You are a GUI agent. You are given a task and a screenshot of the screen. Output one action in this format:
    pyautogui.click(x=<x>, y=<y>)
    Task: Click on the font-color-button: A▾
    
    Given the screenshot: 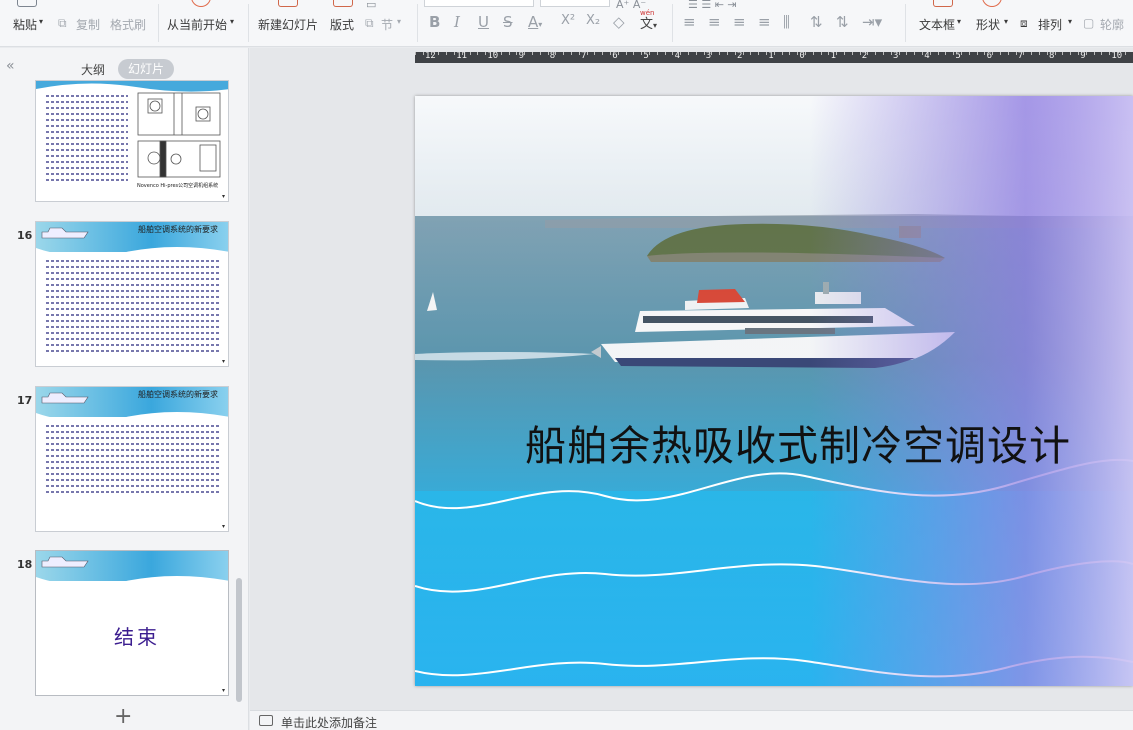 What is the action you would take?
    pyautogui.click(x=535, y=22)
    